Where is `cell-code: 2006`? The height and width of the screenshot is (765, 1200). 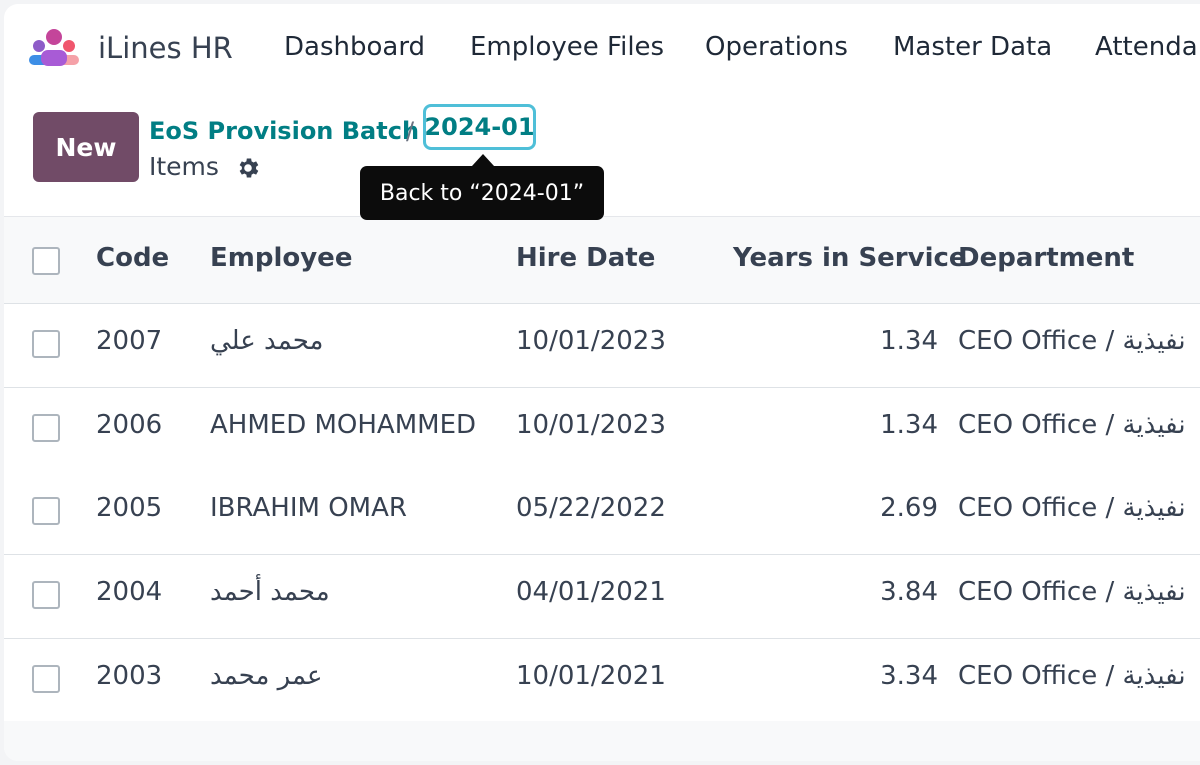
cell-code: 2006 is located at coordinates (129, 425).